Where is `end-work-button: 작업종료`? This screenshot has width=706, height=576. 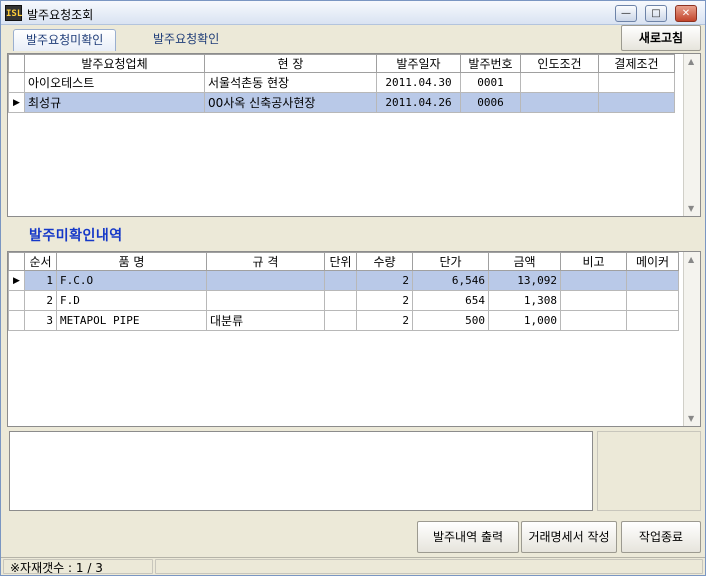
end-work-button: 작업종료 is located at coordinates (661, 537).